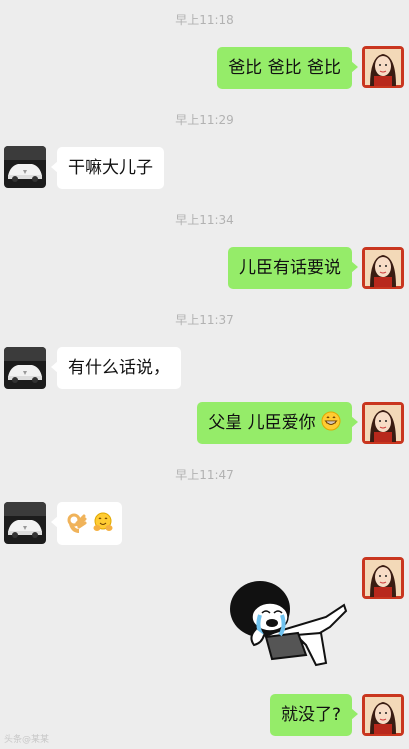 The height and width of the screenshot is (749, 409). What do you see at coordinates (27, 740) in the screenshot?
I see `watermark: 头条@某某` at bounding box center [27, 740].